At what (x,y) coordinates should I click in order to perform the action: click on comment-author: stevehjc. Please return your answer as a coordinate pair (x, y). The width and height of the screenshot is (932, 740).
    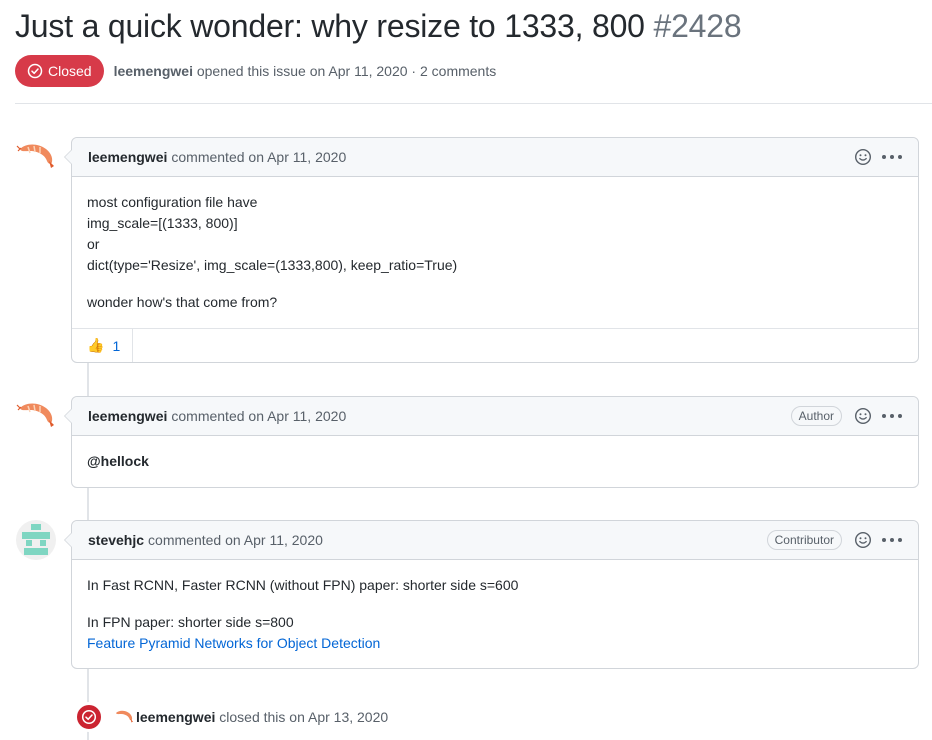
    Looking at the image, I should click on (116, 540).